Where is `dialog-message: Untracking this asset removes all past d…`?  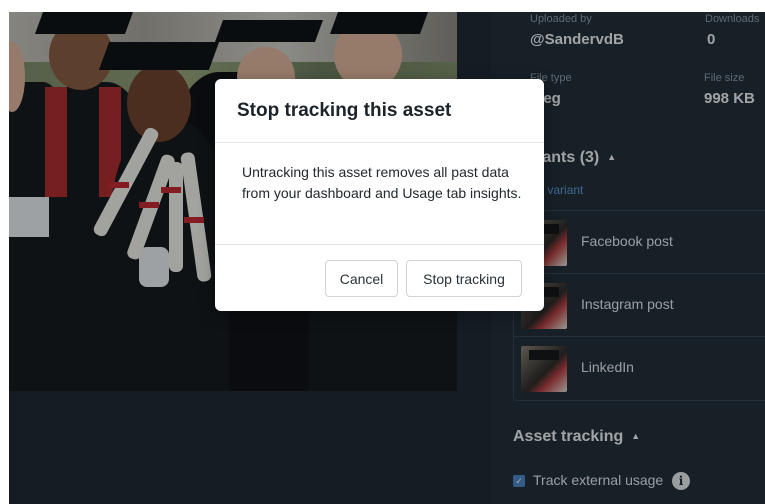 dialog-message: Untracking this asset removes all past d… is located at coordinates (382, 182).